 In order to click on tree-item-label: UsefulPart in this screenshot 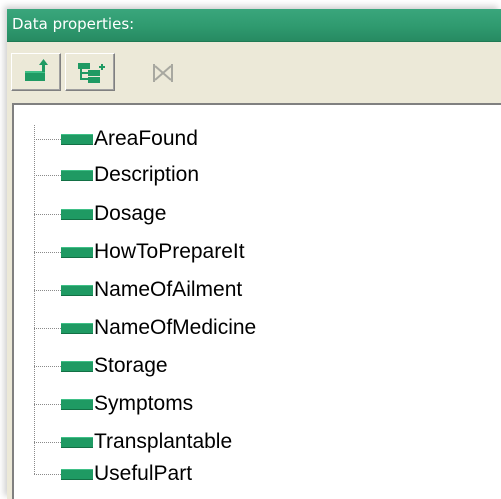, I will do `click(143, 473)`.